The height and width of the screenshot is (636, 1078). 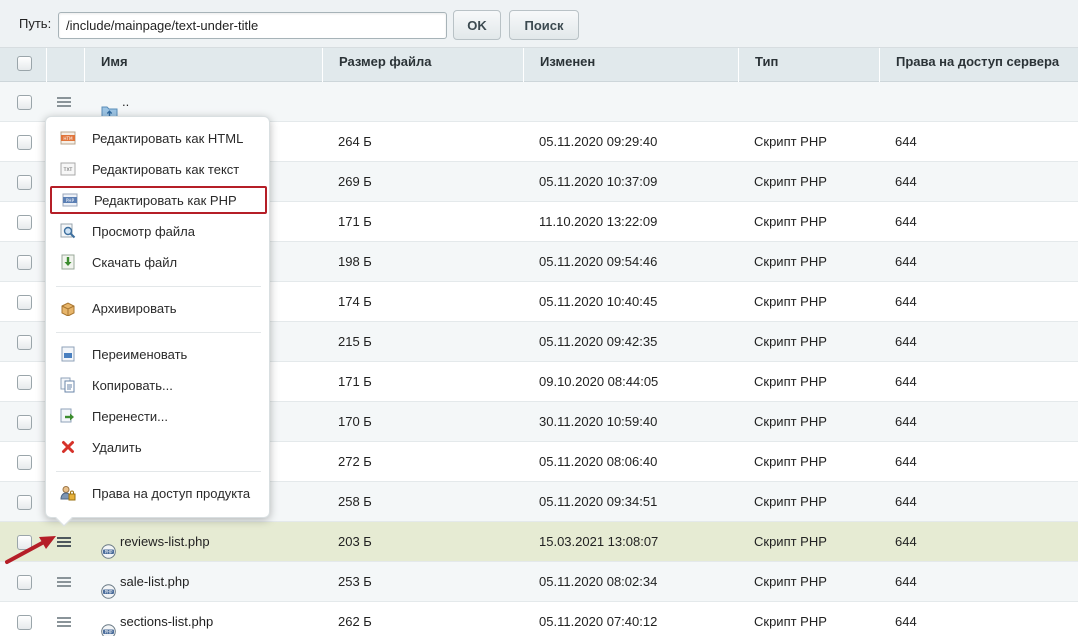 What do you see at coordinates (598, 461) in the screenshot?
I see `file-modified: 05.11.2020 08:06:40` at bounding box center [598, 461].